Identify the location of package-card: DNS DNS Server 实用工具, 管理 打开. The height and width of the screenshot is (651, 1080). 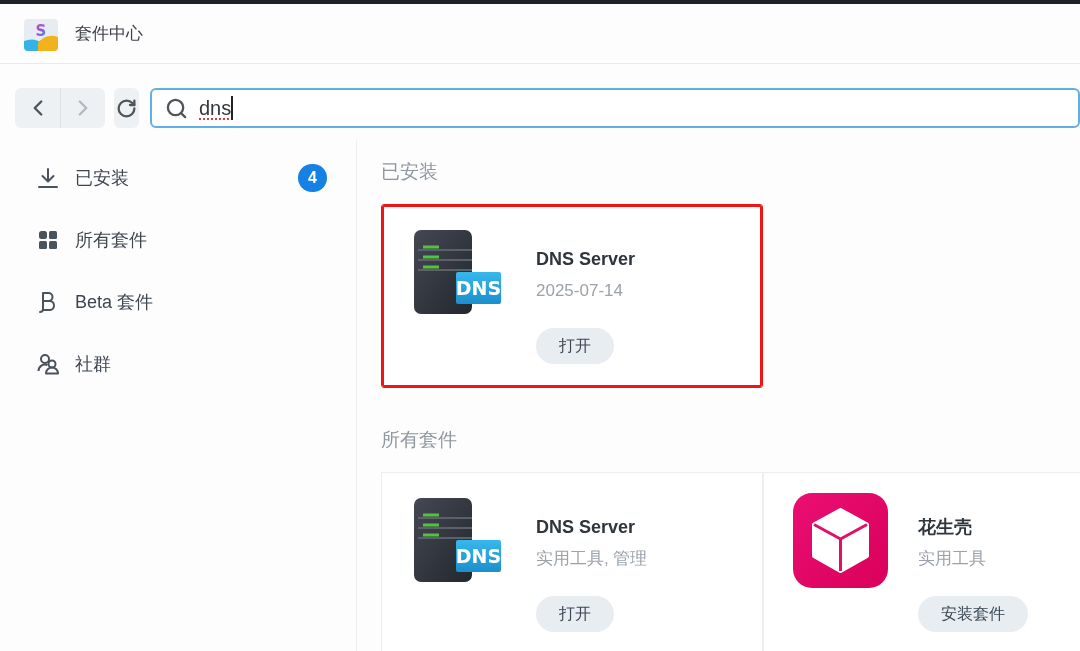
(572, 561).